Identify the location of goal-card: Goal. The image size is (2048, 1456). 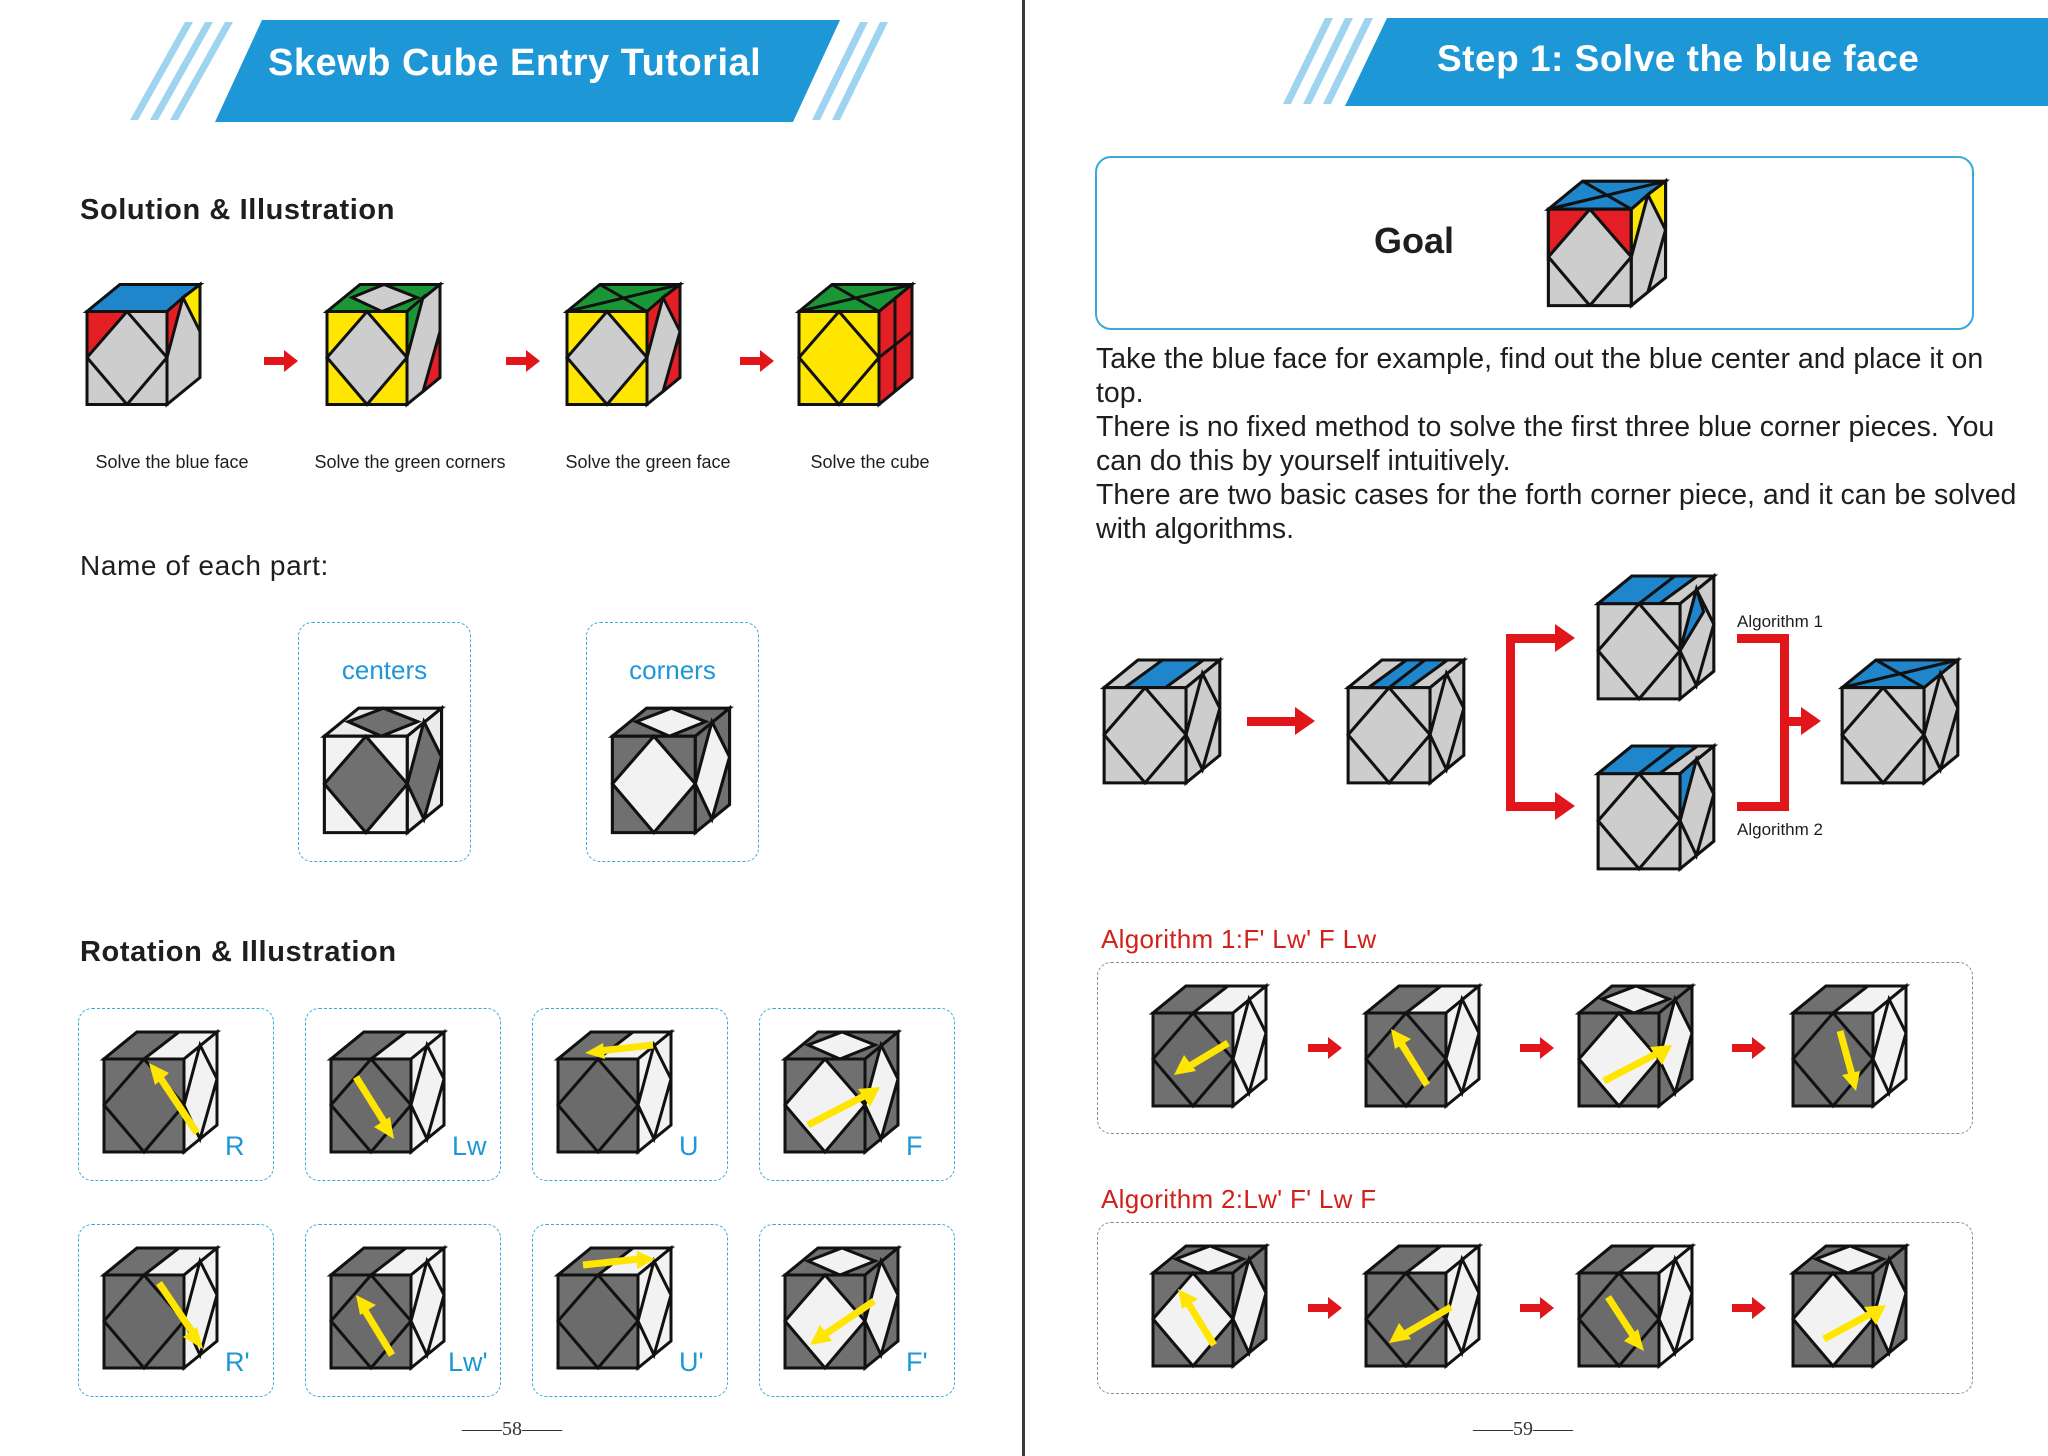
(1534, 243).